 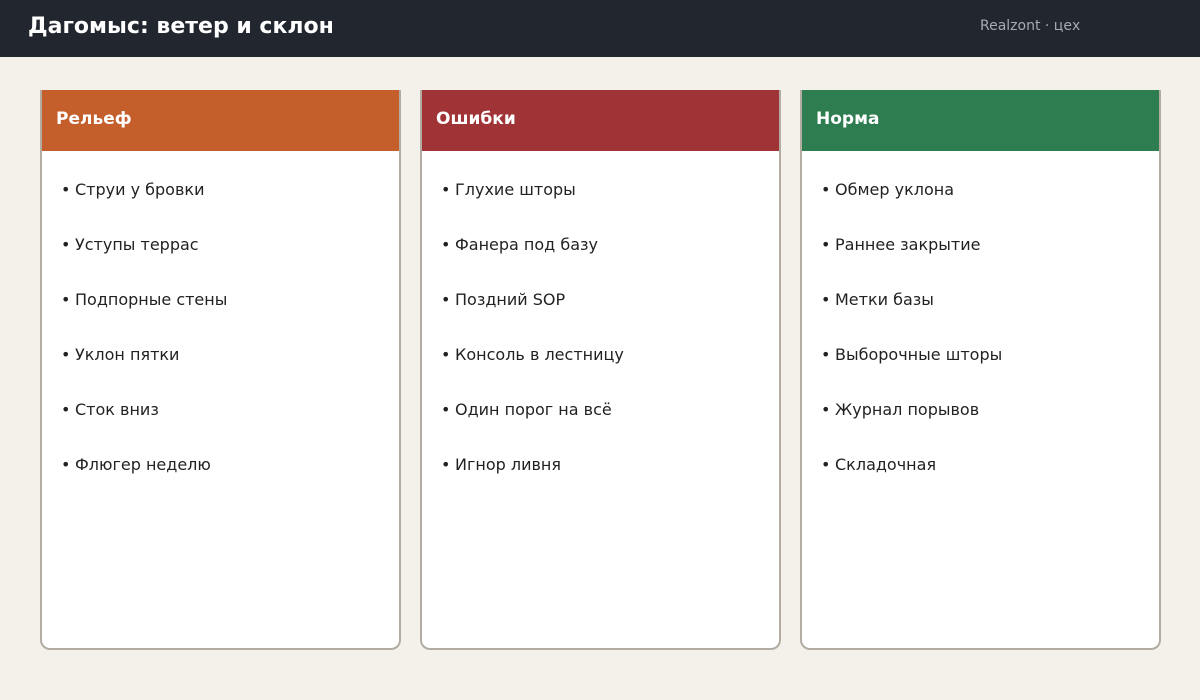 I want to click on list-item: • Сток вниз, so click(x=110, y=409).